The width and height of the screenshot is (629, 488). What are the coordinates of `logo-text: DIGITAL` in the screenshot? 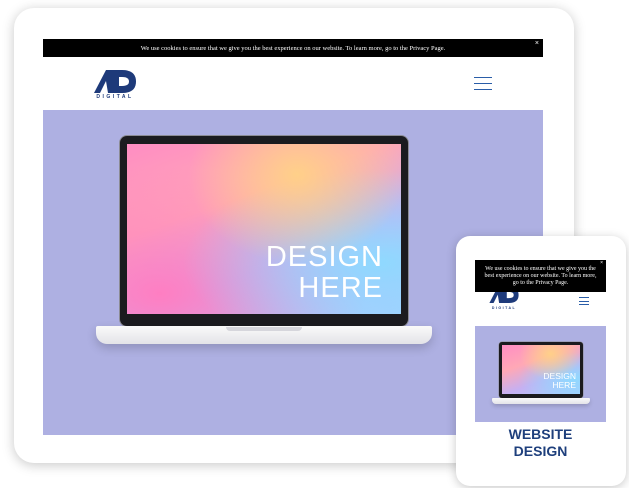 It's located at (115, 97).